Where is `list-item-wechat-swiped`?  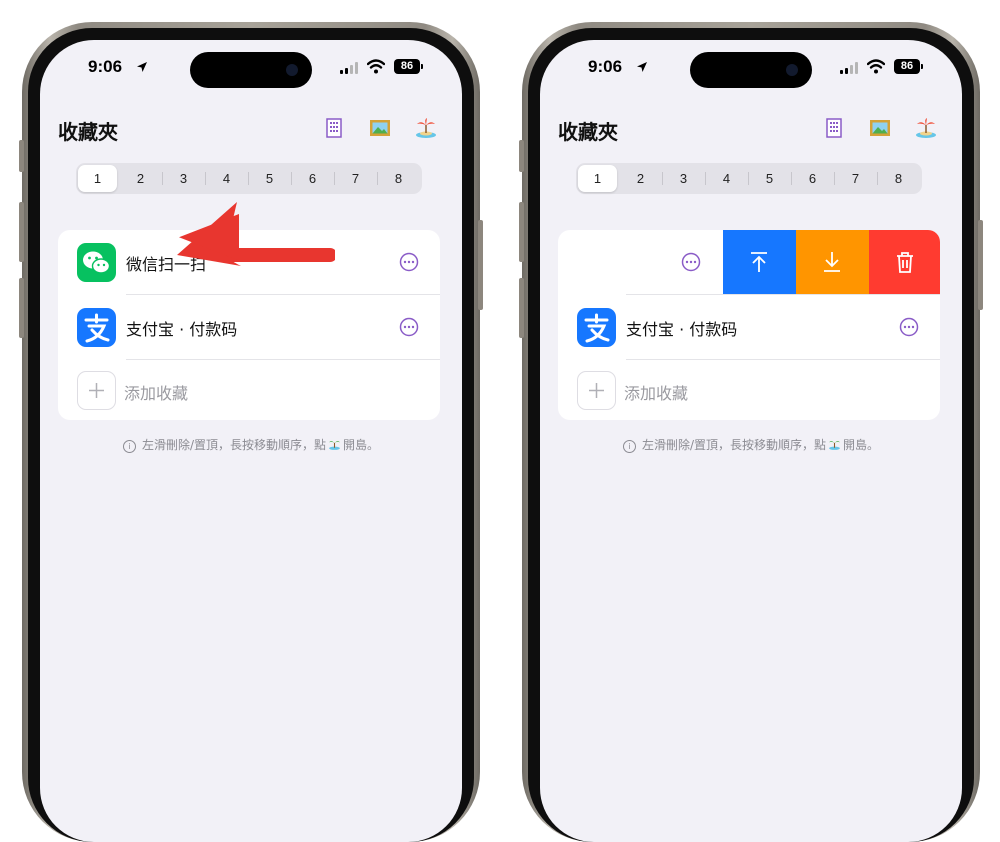 list-item-wechat-swiped is located at coordinates (749, 262).